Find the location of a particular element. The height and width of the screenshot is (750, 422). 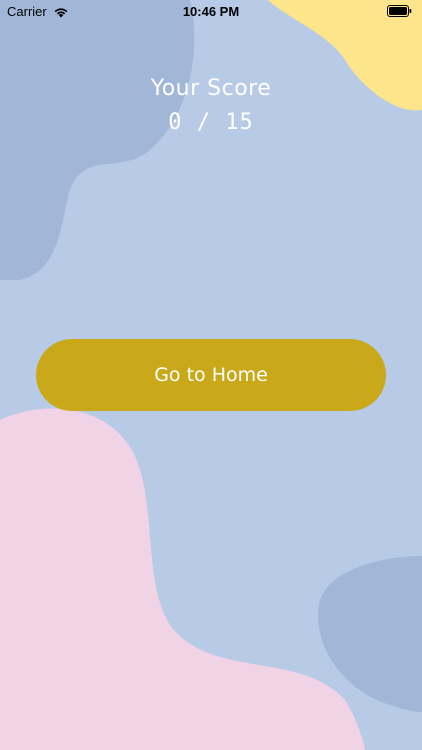

score-label: Your Score is located at coordinates (211, 88).